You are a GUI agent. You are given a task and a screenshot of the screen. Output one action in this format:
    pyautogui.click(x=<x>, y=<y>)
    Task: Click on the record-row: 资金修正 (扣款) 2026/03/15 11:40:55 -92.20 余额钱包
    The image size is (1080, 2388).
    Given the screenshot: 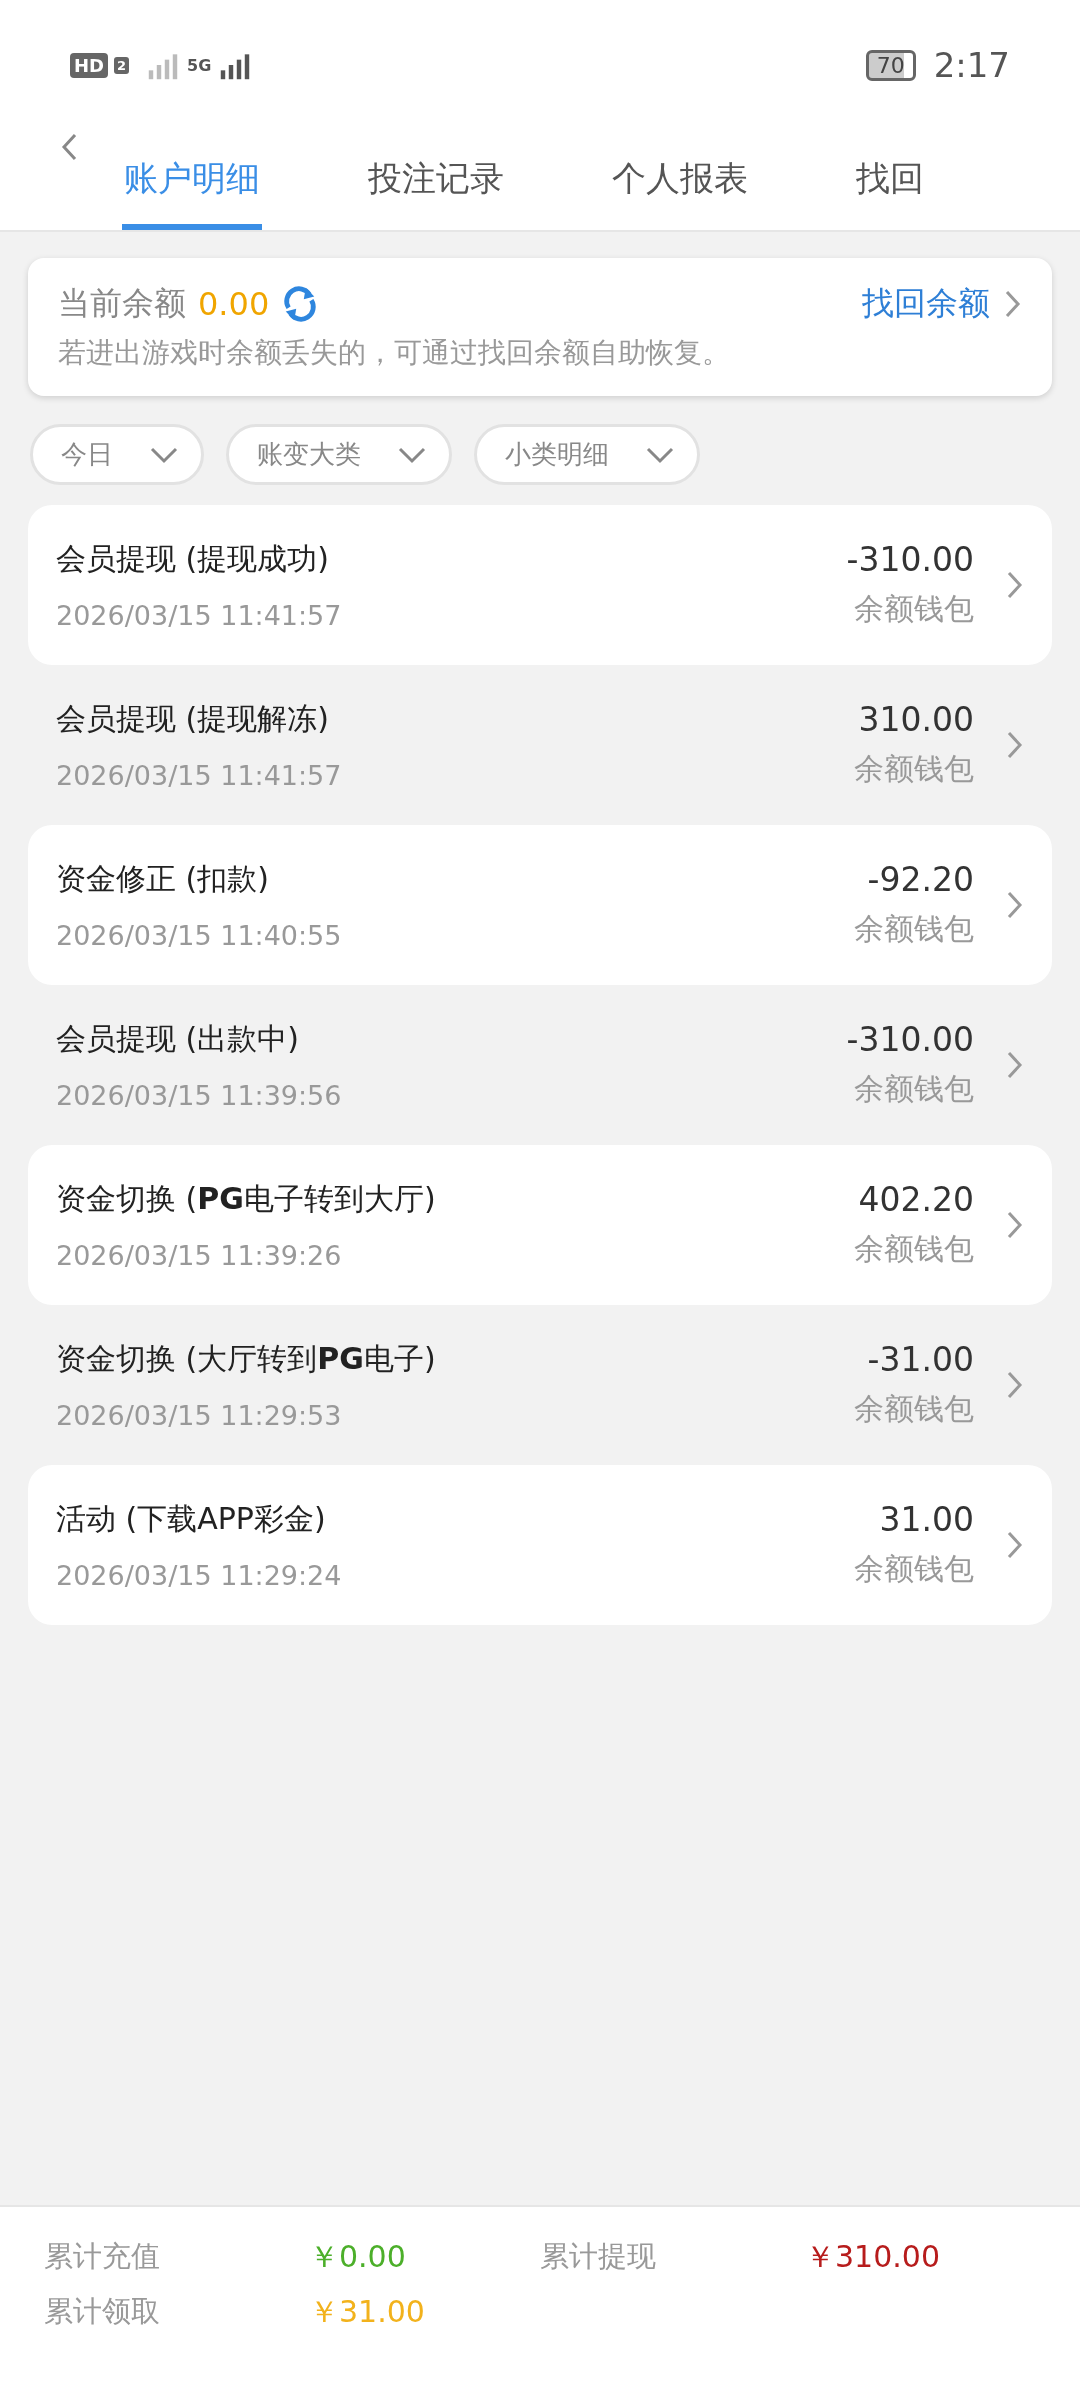 What is the action you would take?
    pyautogui.click(x=540, y=905)
    